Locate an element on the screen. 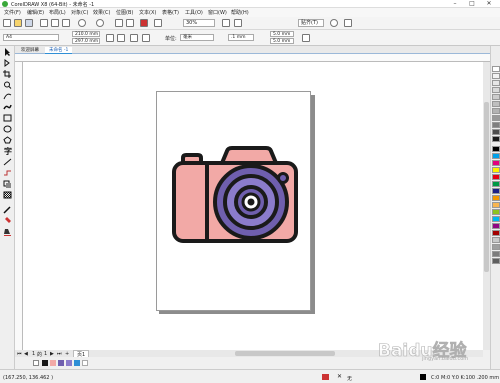 The image size is (500, 383). menu-object: 对象(C) is located at coordinates (79, 12).